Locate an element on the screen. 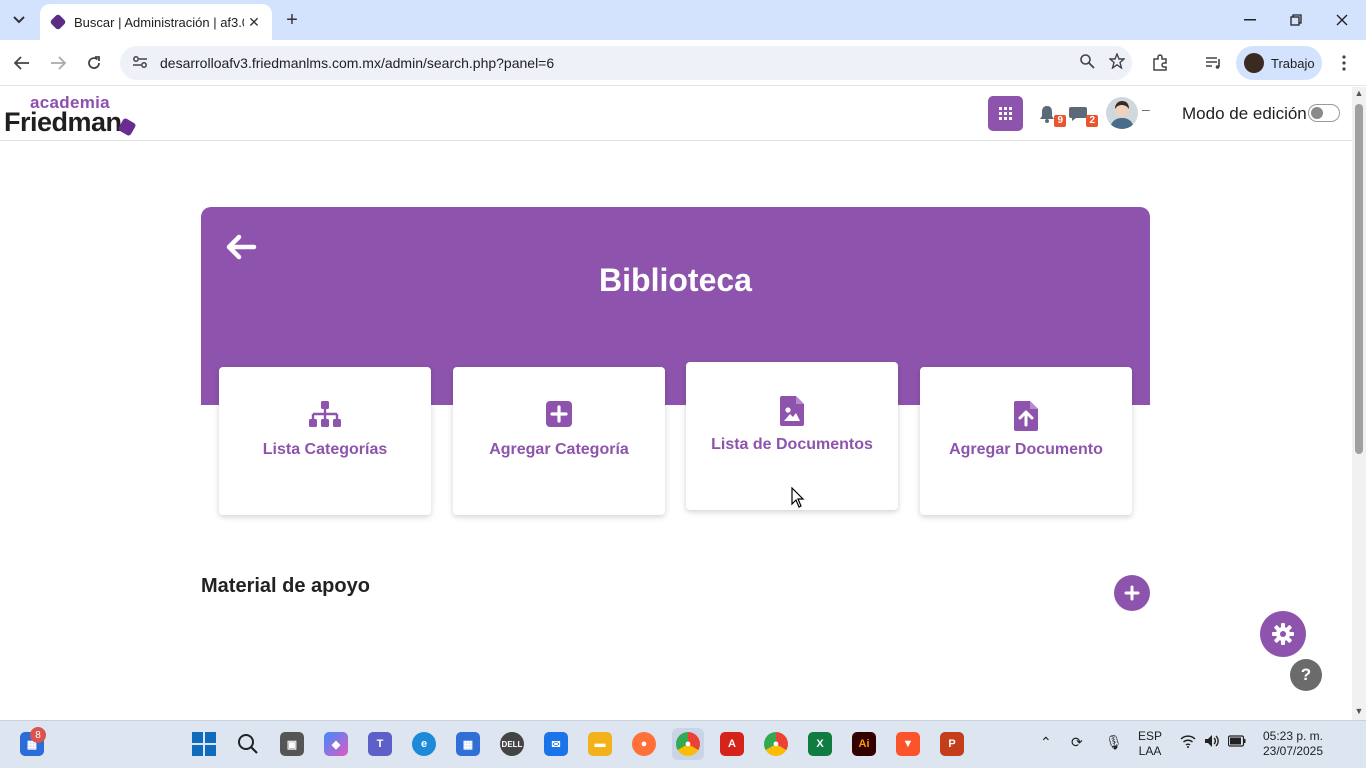 This screenshot has height=768, width=1366. close-window-icon is located at coordinates (1342, 20).